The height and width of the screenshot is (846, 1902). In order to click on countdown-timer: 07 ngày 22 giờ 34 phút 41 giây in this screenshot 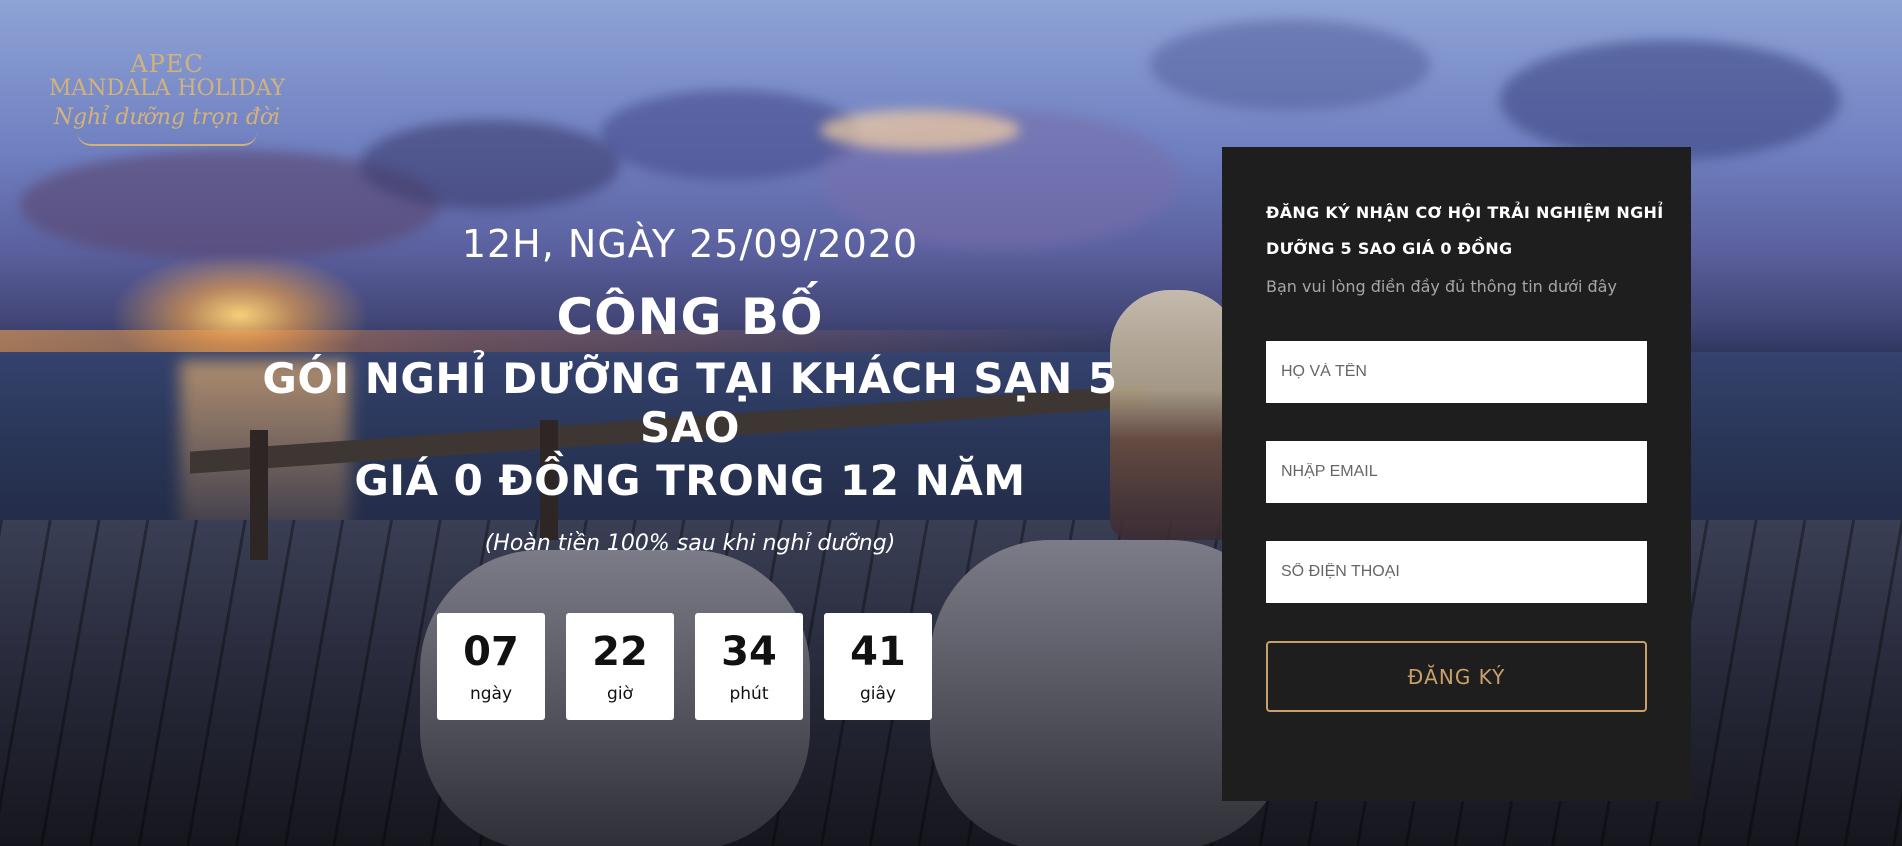, I will do `click(684, 666)`.